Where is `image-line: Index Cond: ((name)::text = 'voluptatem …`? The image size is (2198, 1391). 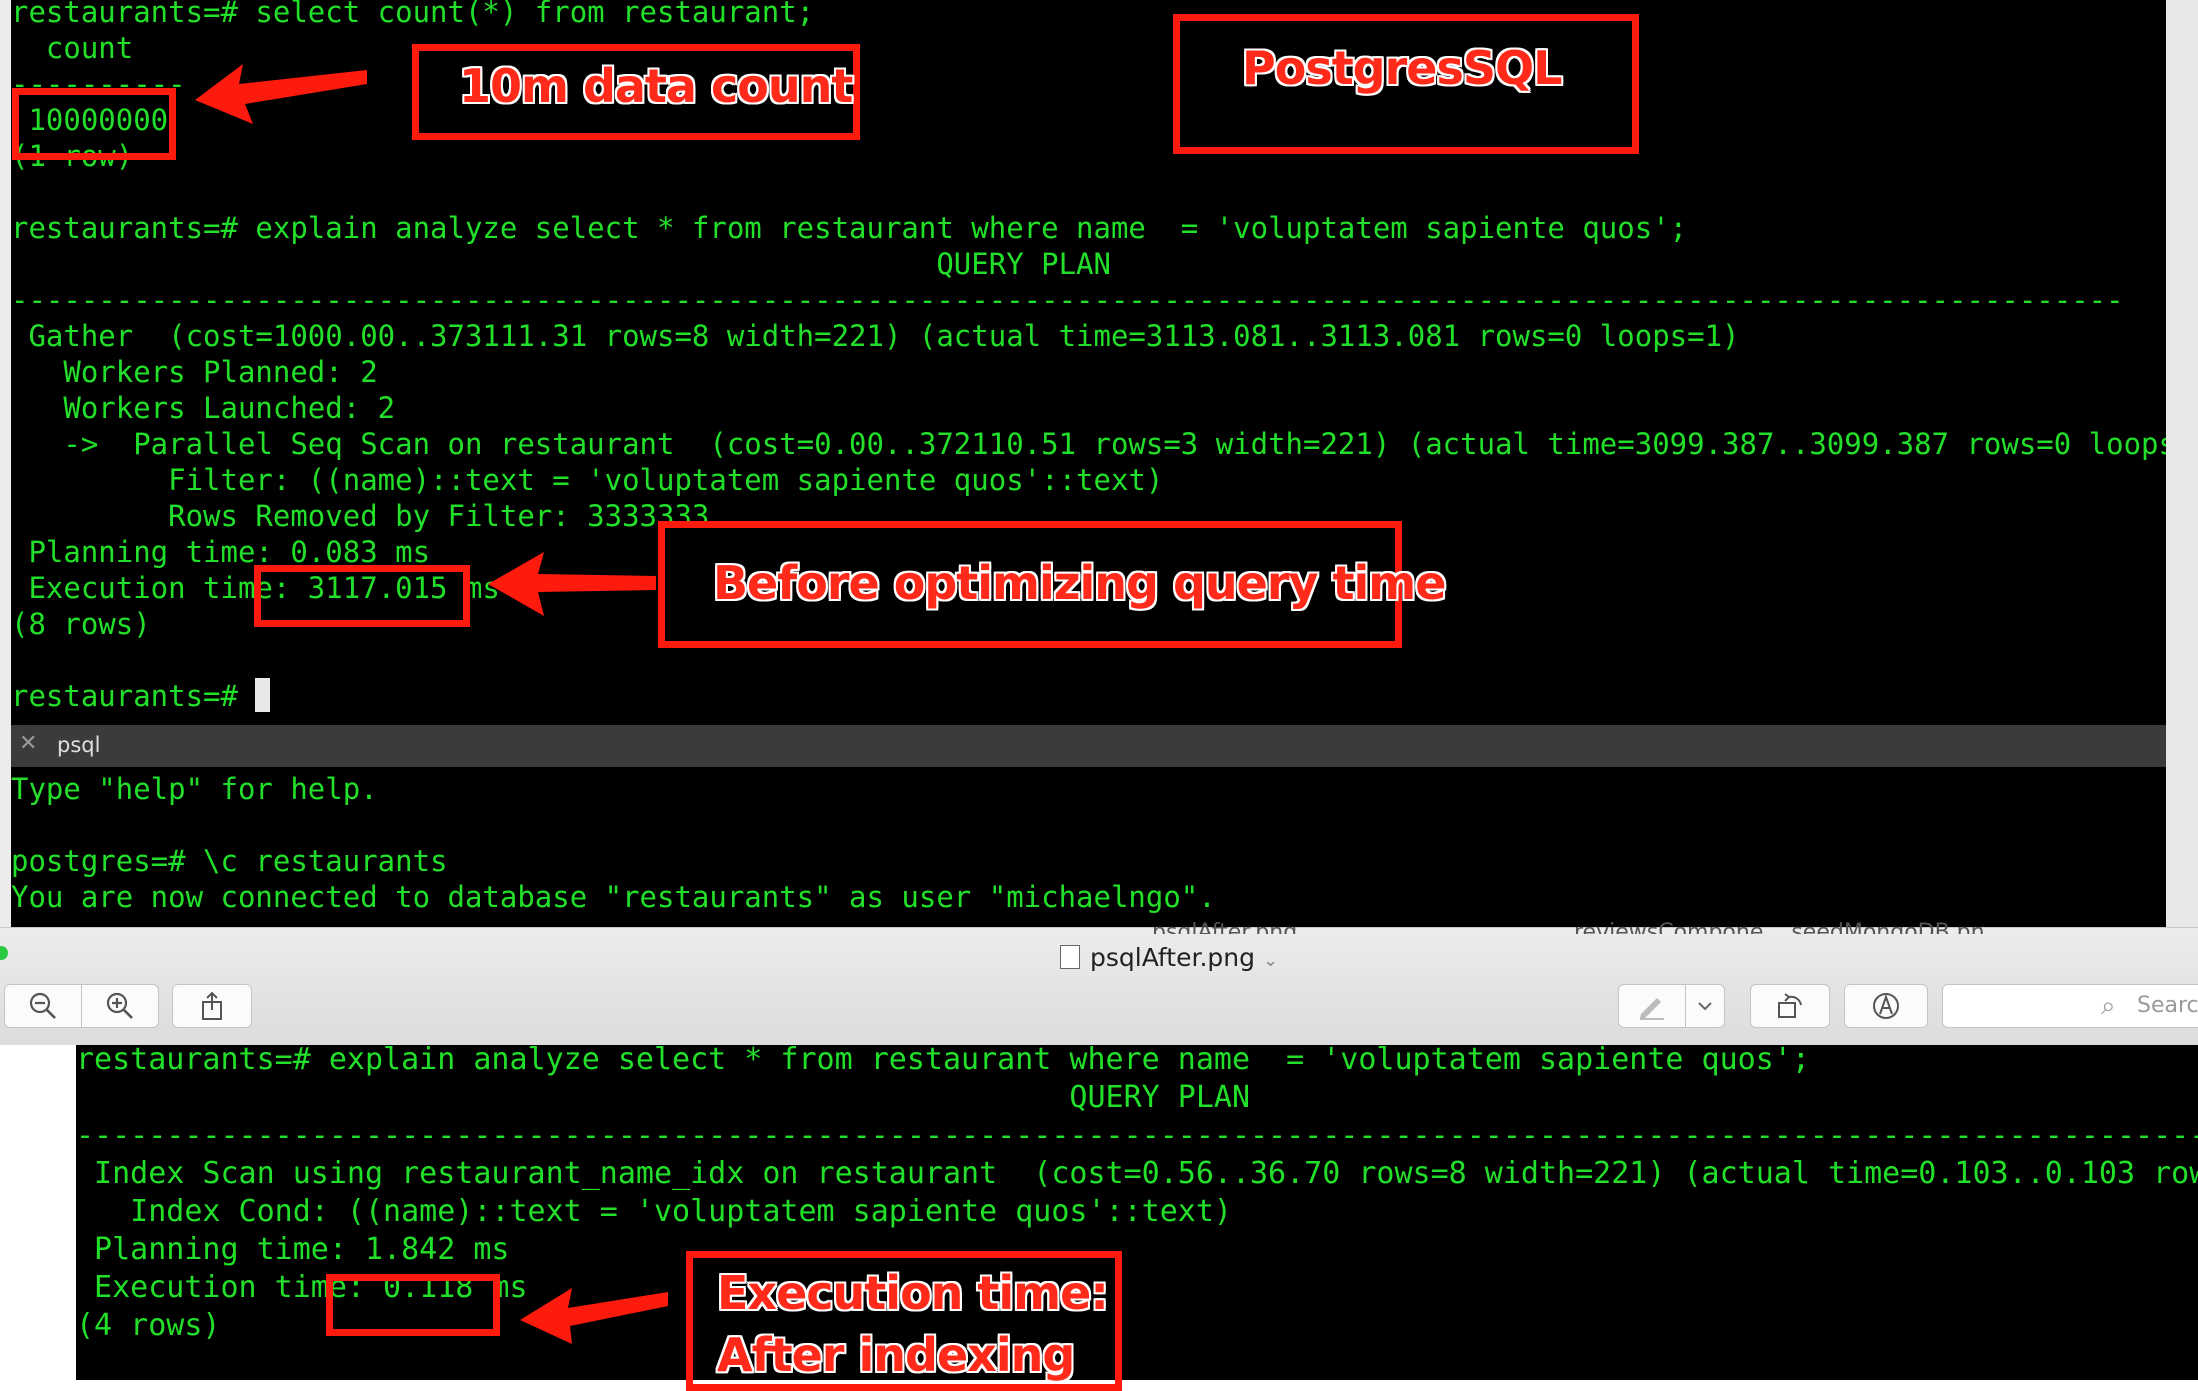
image-line: Index Cond: ((name)::text = 'voluptatem … is located at coordinates (654, 1211).